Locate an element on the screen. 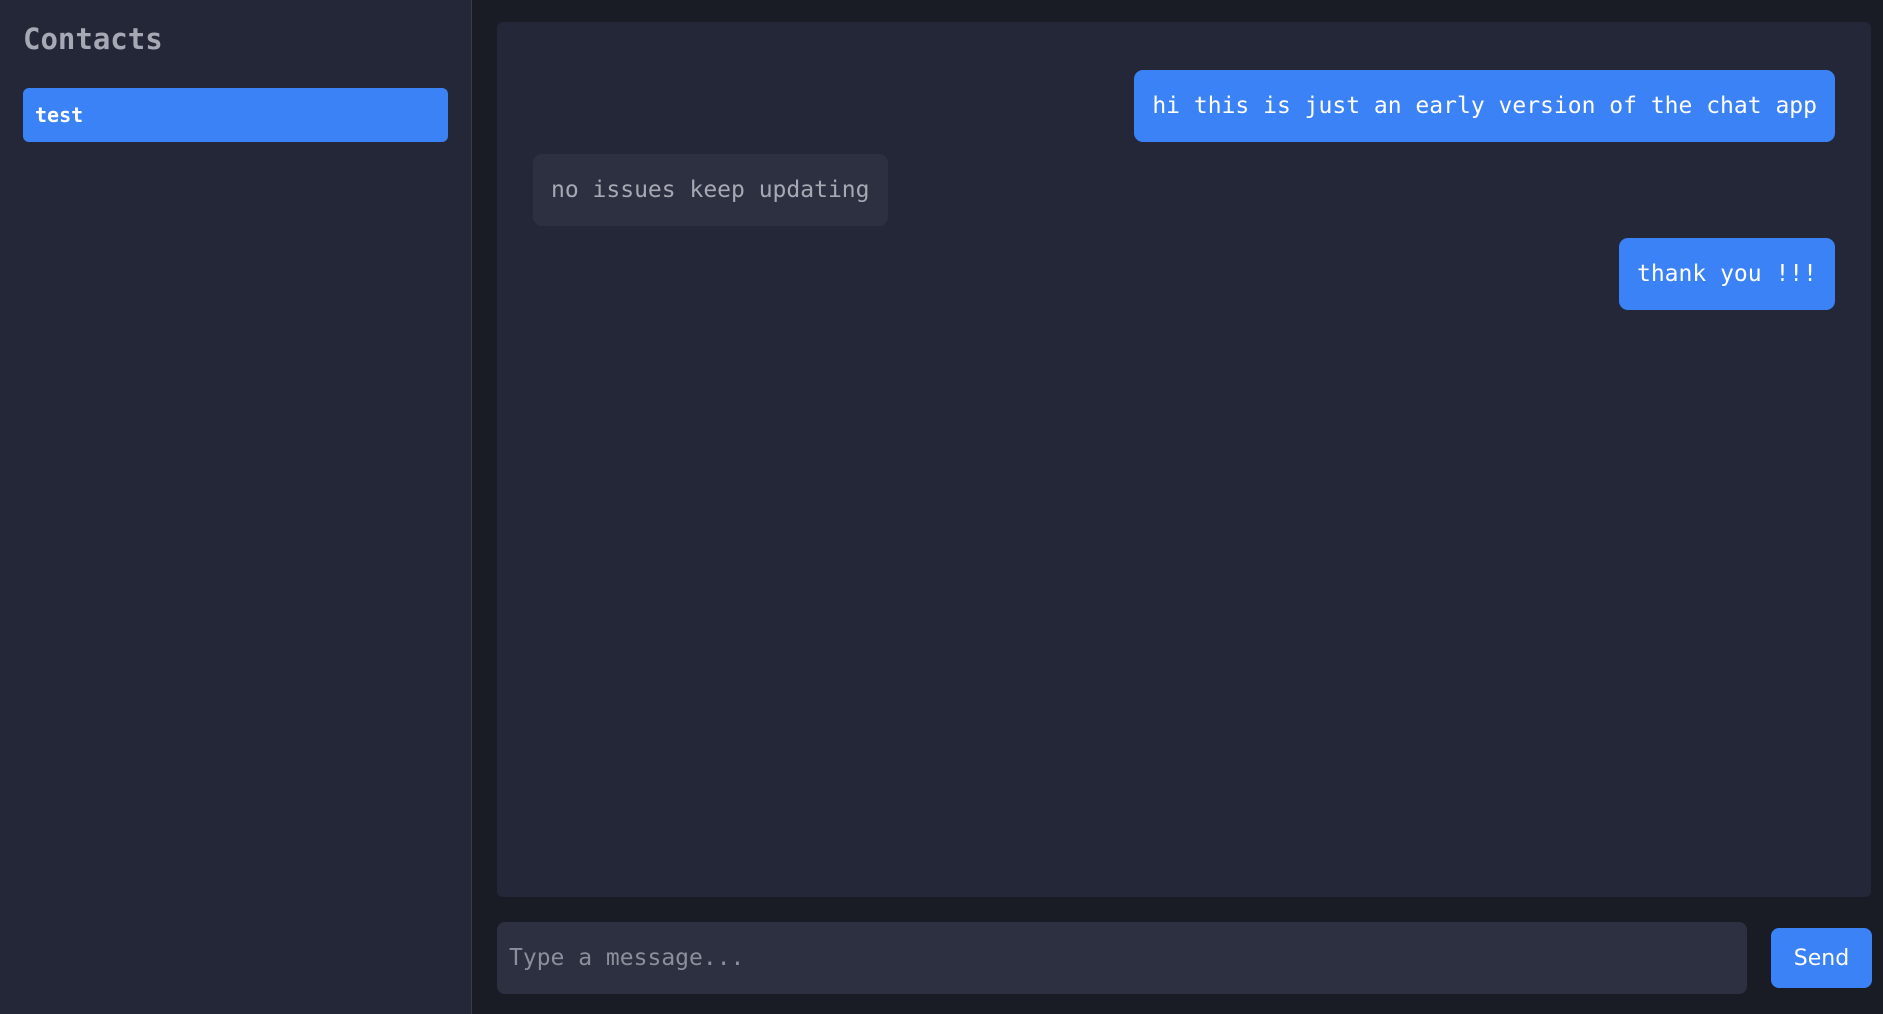 The height and width of the screenshot is (1014, 1883). contacts-heading: Contacts is located at coordinates (93, 39).